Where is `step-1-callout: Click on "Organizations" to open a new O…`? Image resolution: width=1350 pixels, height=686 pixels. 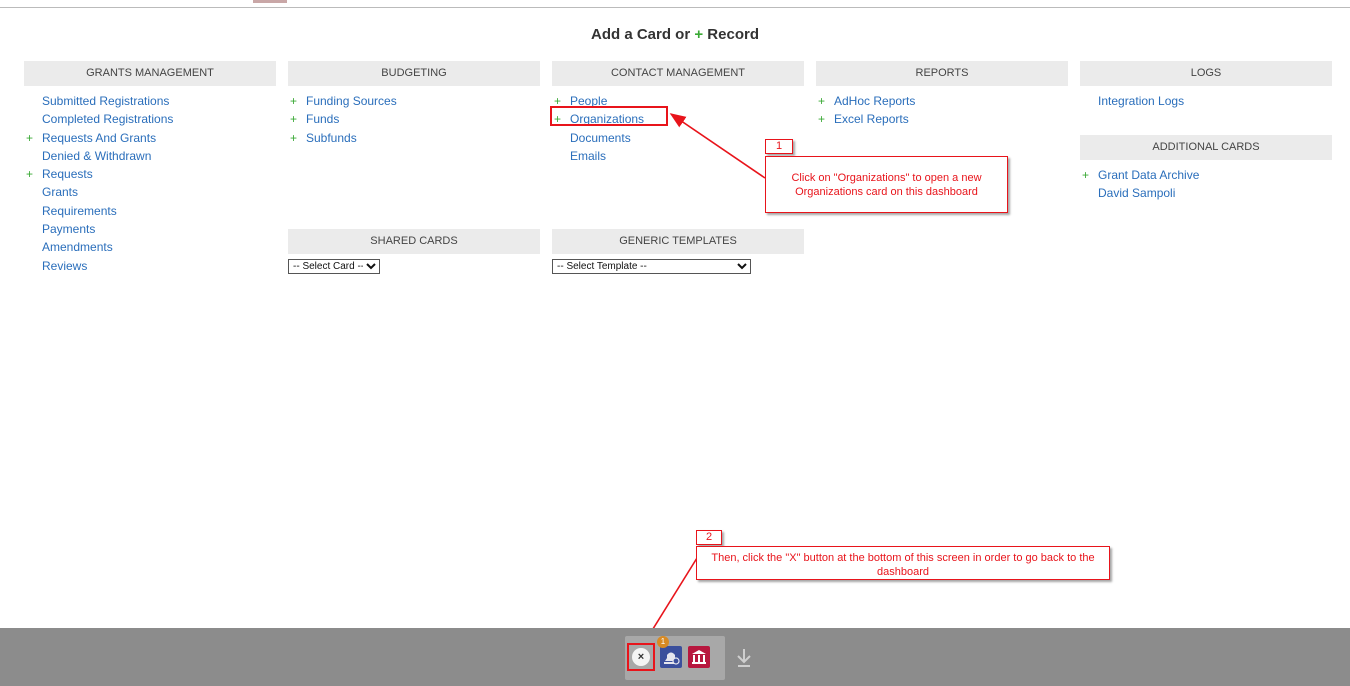 step-1-callout: Click on "Organizations" to open a new O… is located at coordinates (886, 184).